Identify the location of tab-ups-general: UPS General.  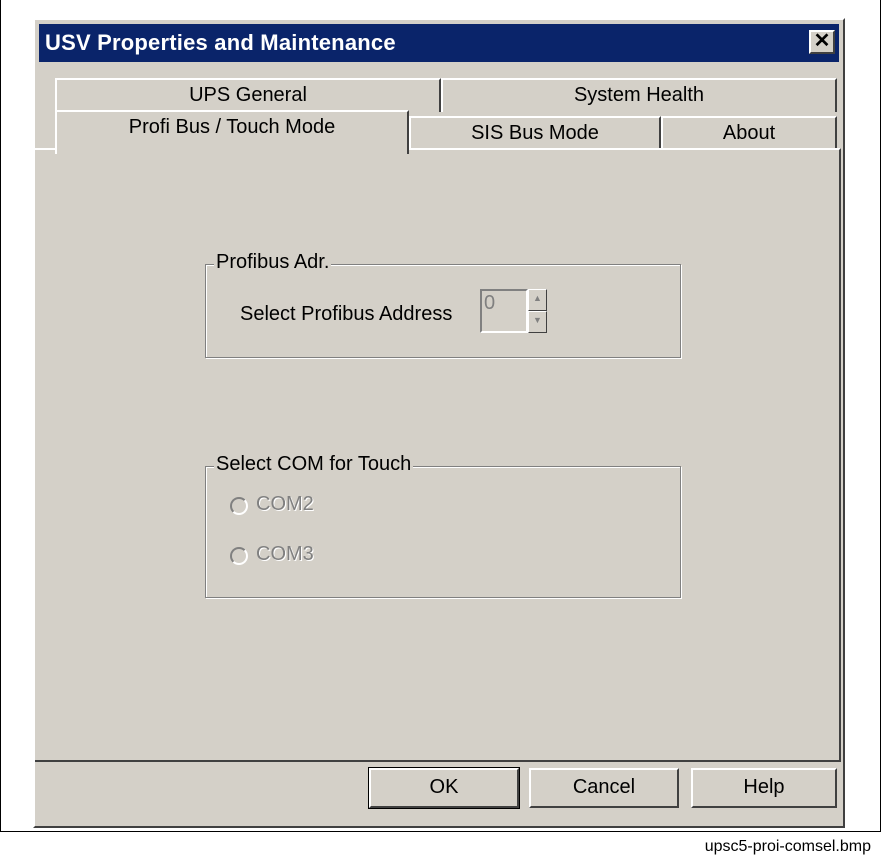
(248, 95).